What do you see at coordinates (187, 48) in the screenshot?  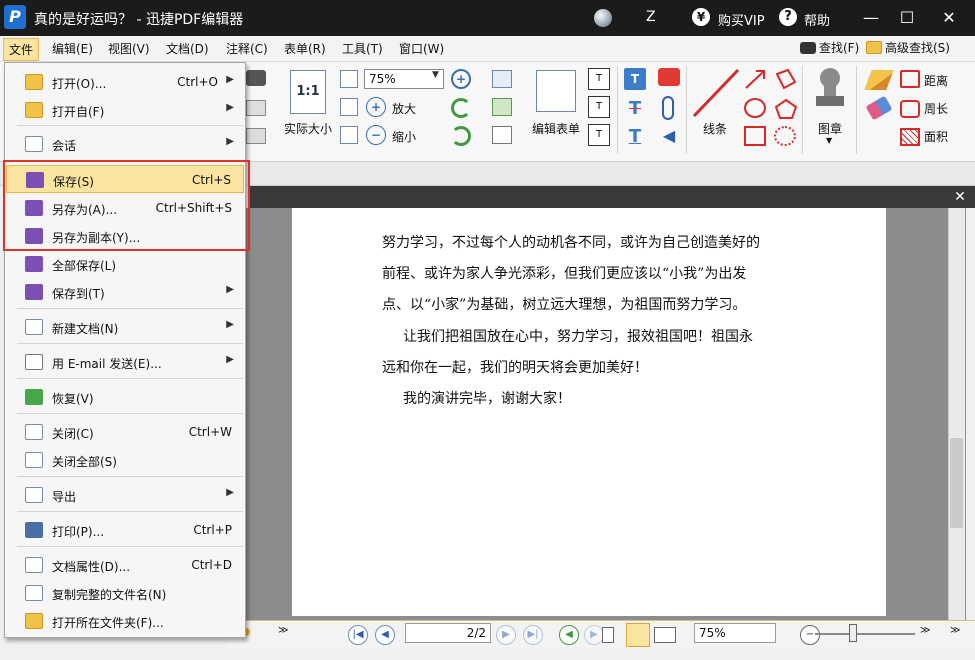 I see `menu-document: 文档(D)` at bounding box center [187, 48].